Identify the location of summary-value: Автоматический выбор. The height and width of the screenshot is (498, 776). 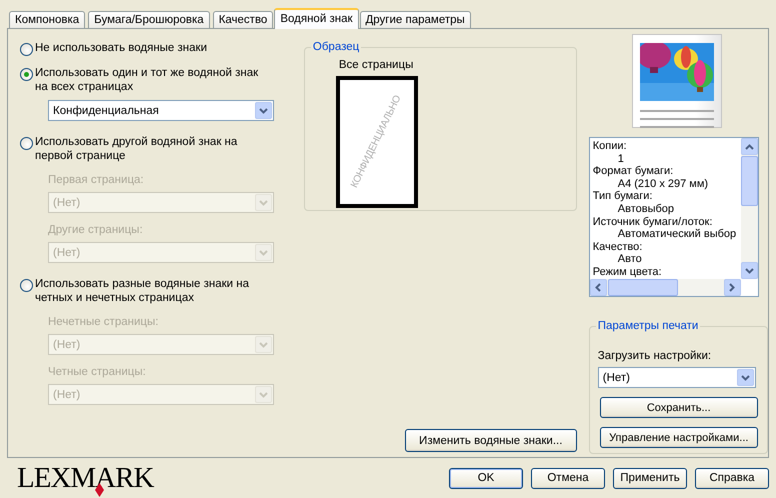
(677, 234).